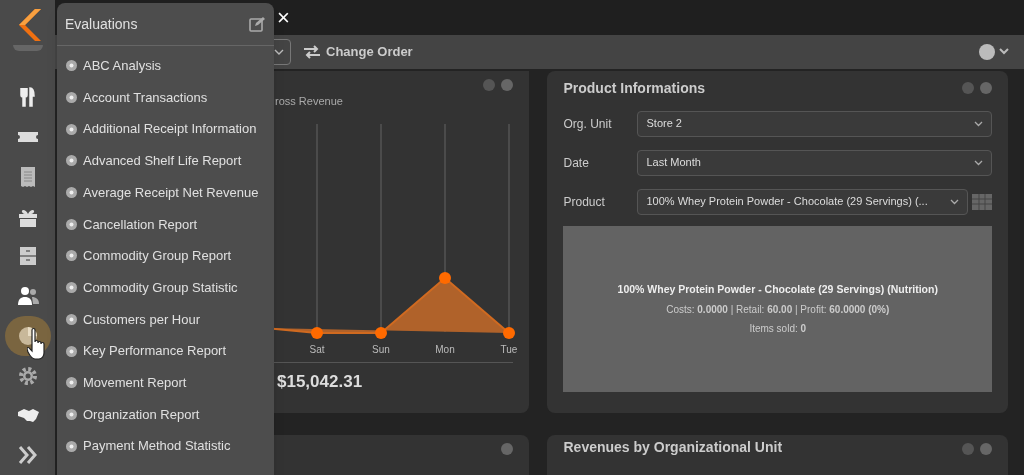 This screenshot has height=475, width=1024. I want to click on total-revenue: $15,042.31, so click(320, 381).